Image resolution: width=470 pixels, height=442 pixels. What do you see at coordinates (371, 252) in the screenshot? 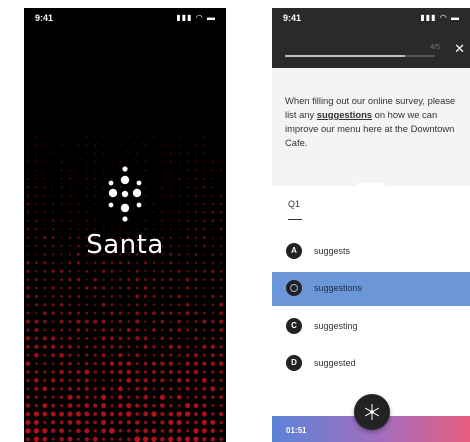
I see `option-a: A suggests` at bounding box center [371, 252].